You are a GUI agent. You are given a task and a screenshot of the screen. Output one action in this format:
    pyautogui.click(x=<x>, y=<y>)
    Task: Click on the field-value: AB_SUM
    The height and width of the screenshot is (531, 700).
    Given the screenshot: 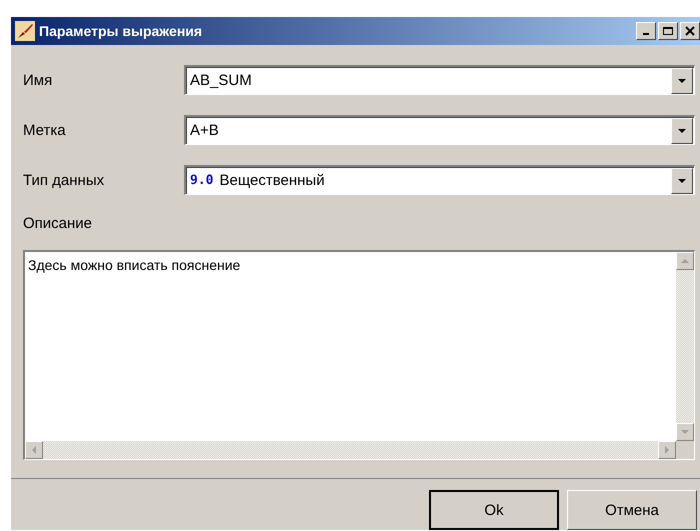 What is the action you would take?
    pyautogui.click(x=221, y=80)
    